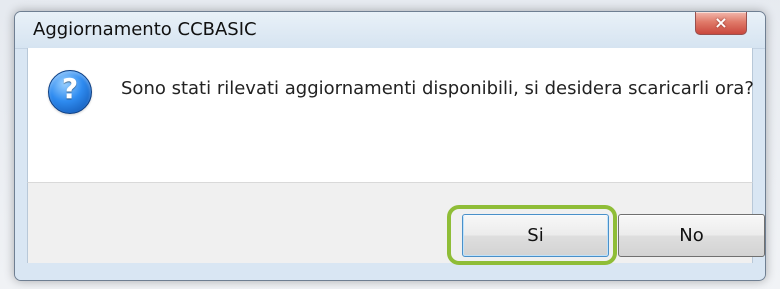 This screenshot has height=289, width=780. What do you see at coordinates (145, 29) in the screenshot?
I see `dialog-title: Aggiornamento CCBASIC` at bounding box center [145, 29].